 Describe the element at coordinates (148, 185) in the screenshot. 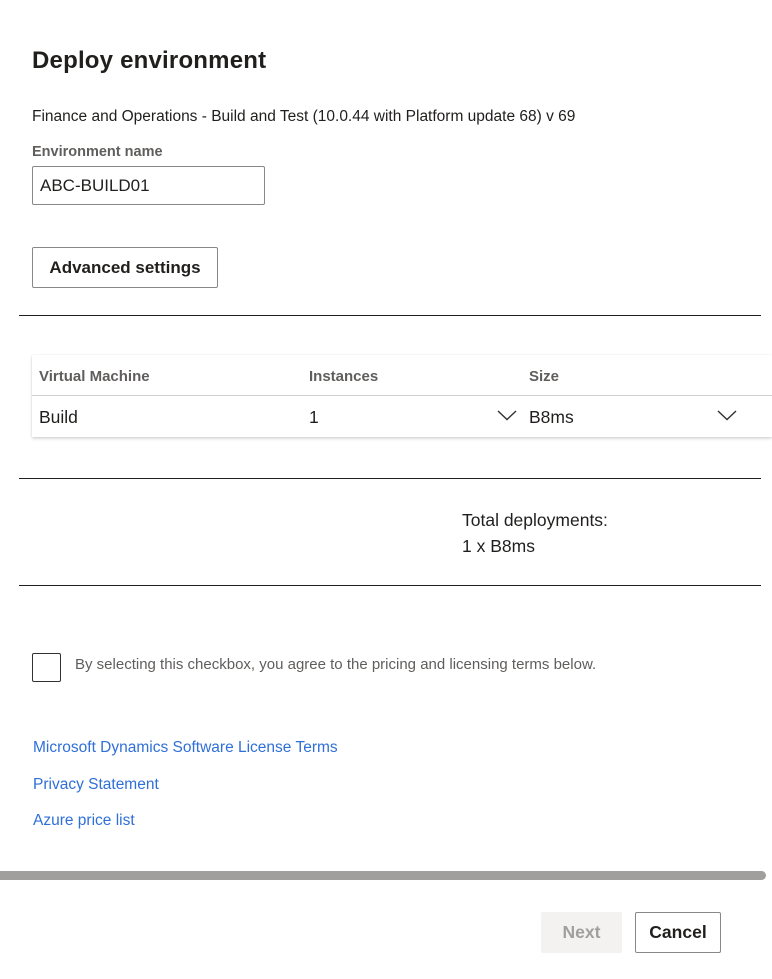

I see `environment-name-input` at that location.